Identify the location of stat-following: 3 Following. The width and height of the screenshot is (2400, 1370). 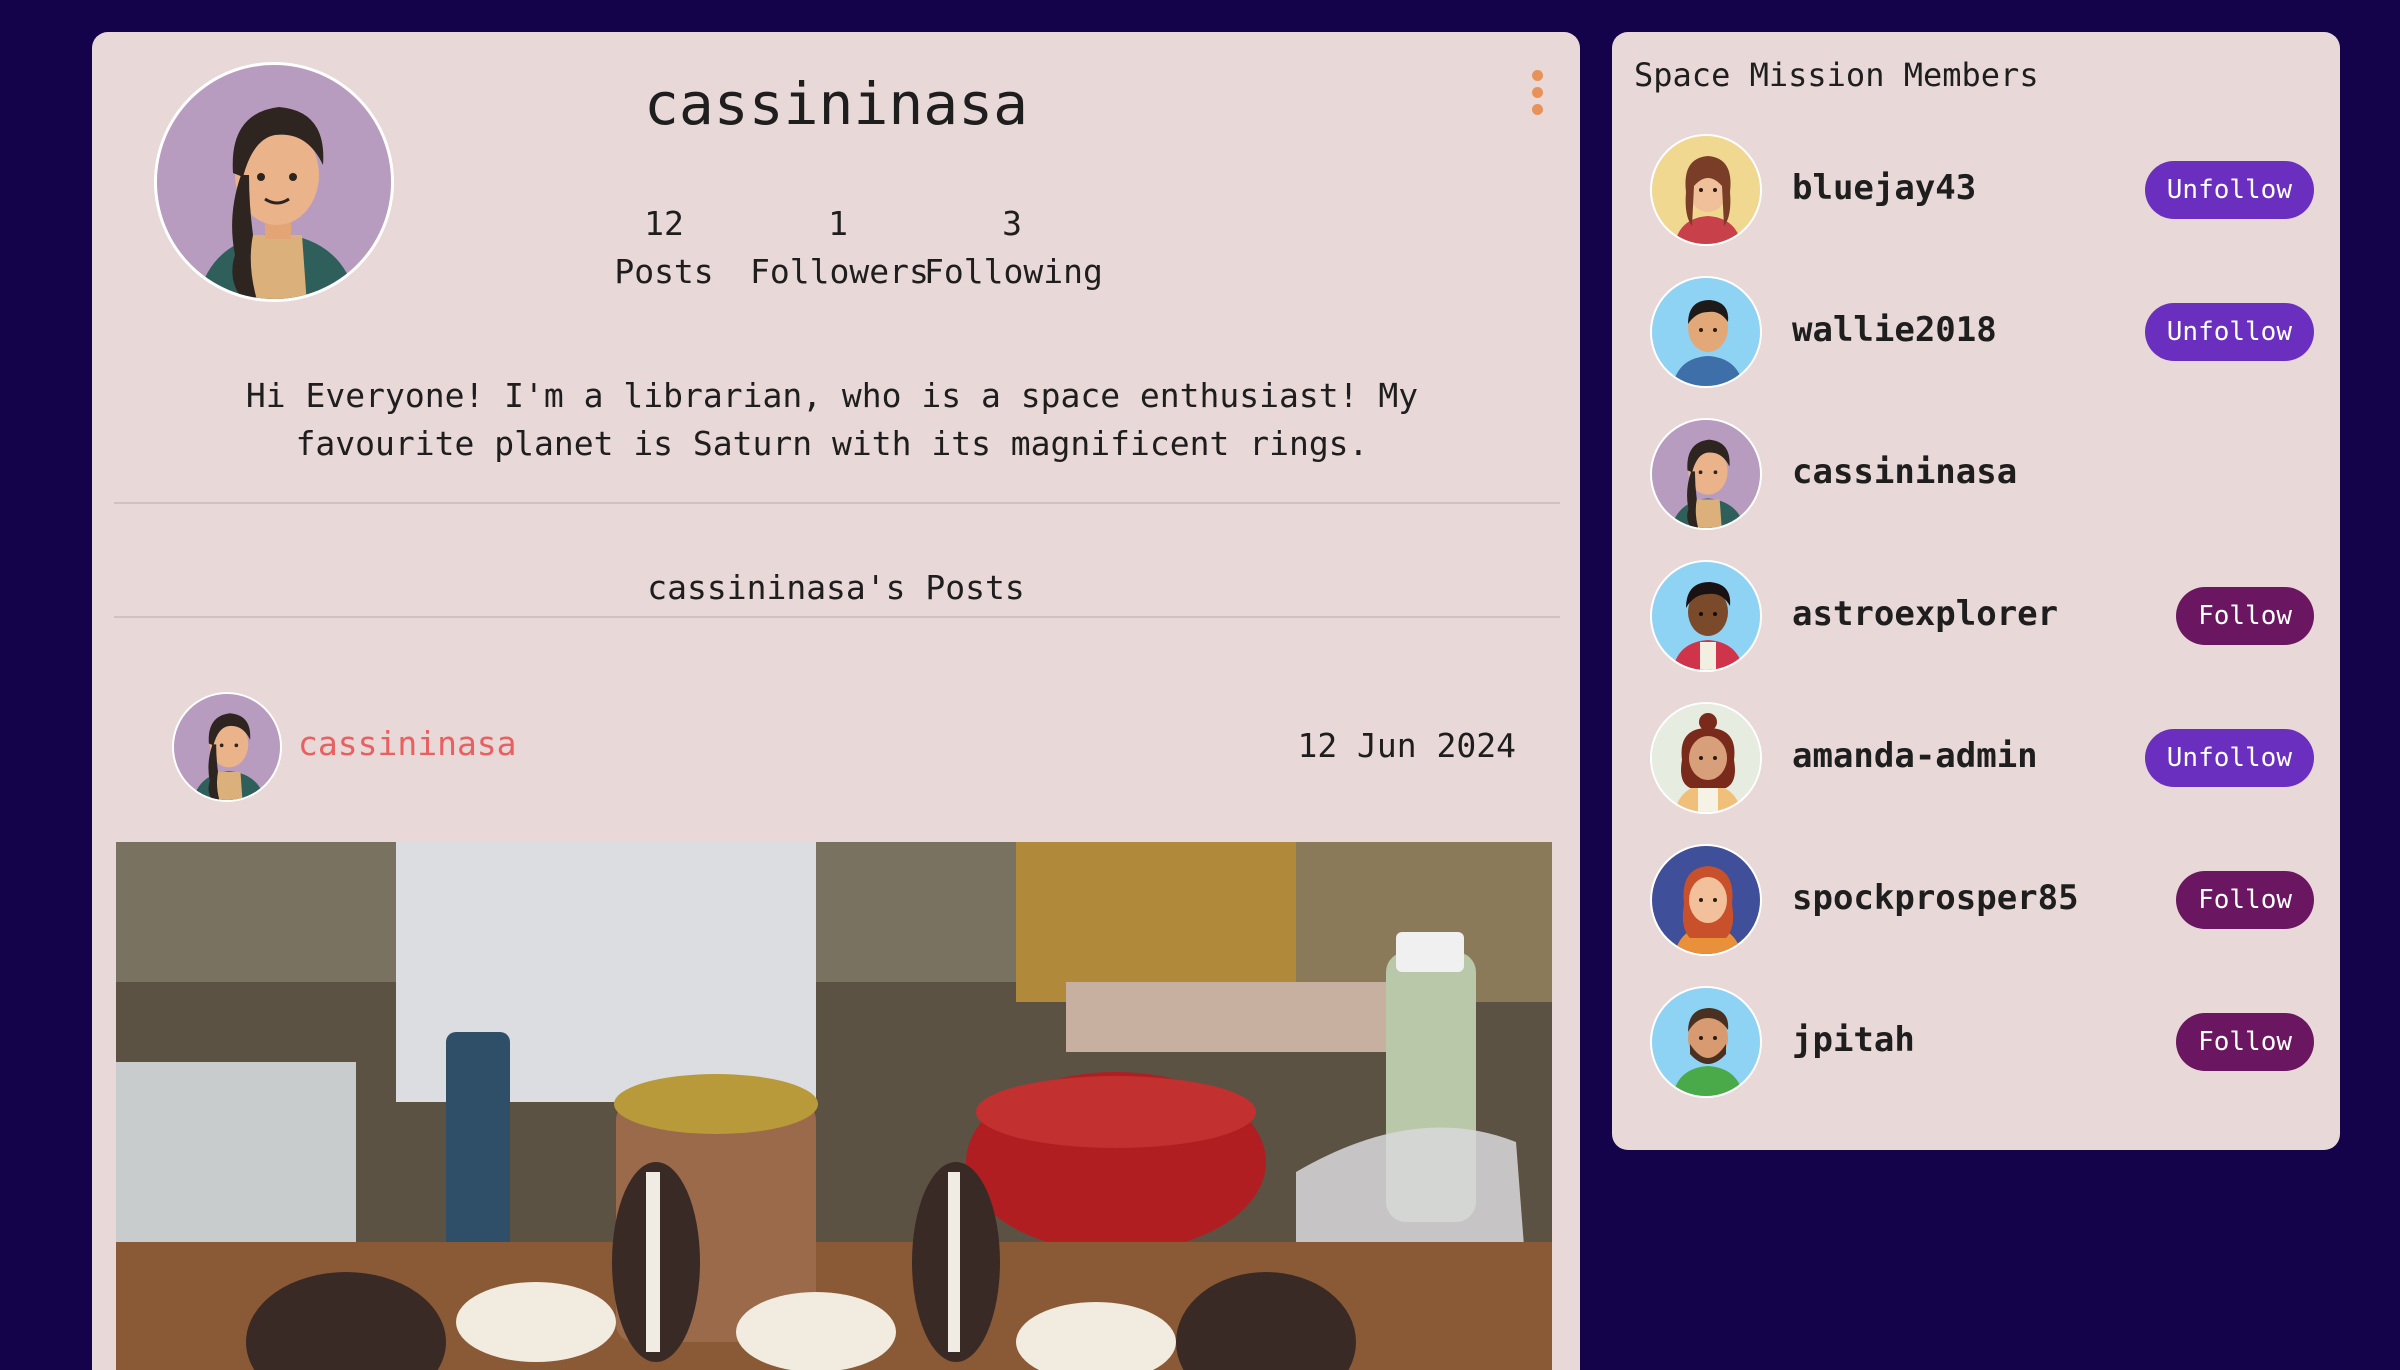
(1013, 248).